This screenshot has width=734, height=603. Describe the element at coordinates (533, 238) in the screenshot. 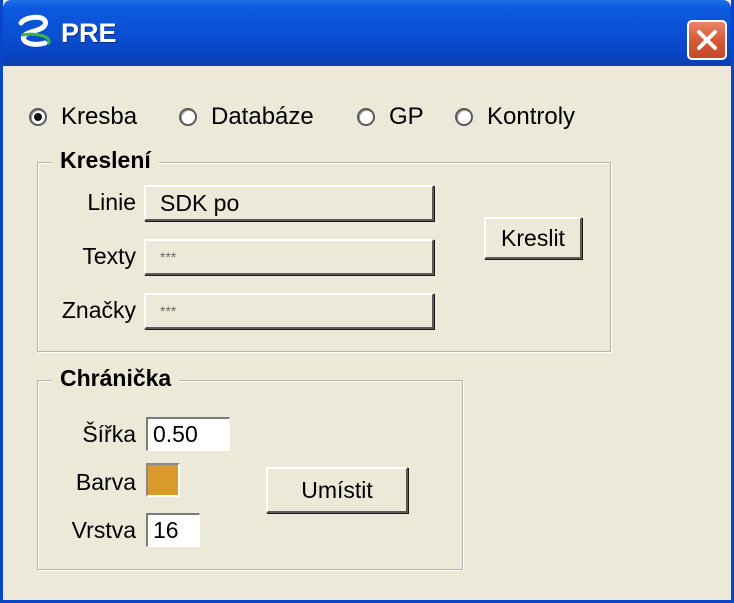

I see `kreslit-button: Kreslit` at that location.